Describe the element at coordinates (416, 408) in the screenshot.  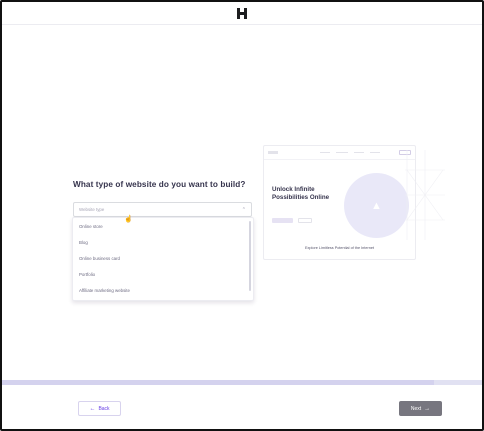
I see `next-label: Next` at that location.